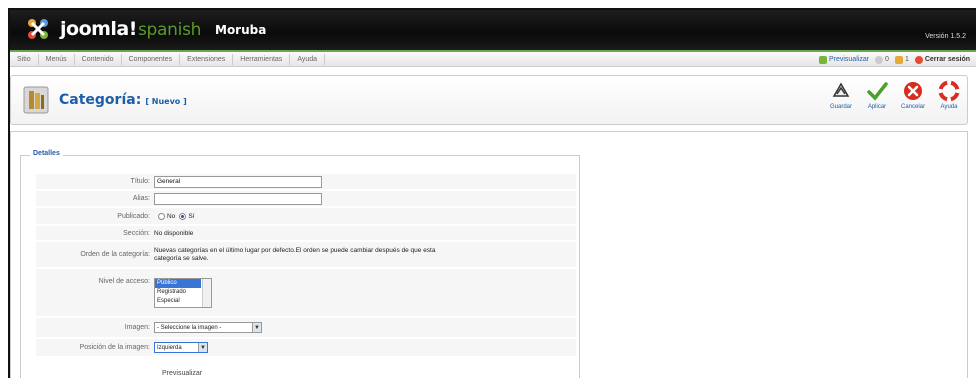 This screenshot has height=378, width=976. What do you see at coordinates (262, 59) in the screenshot?
I see `menu-item-herramientas: Herramientas` at bounding box center [262, 59].